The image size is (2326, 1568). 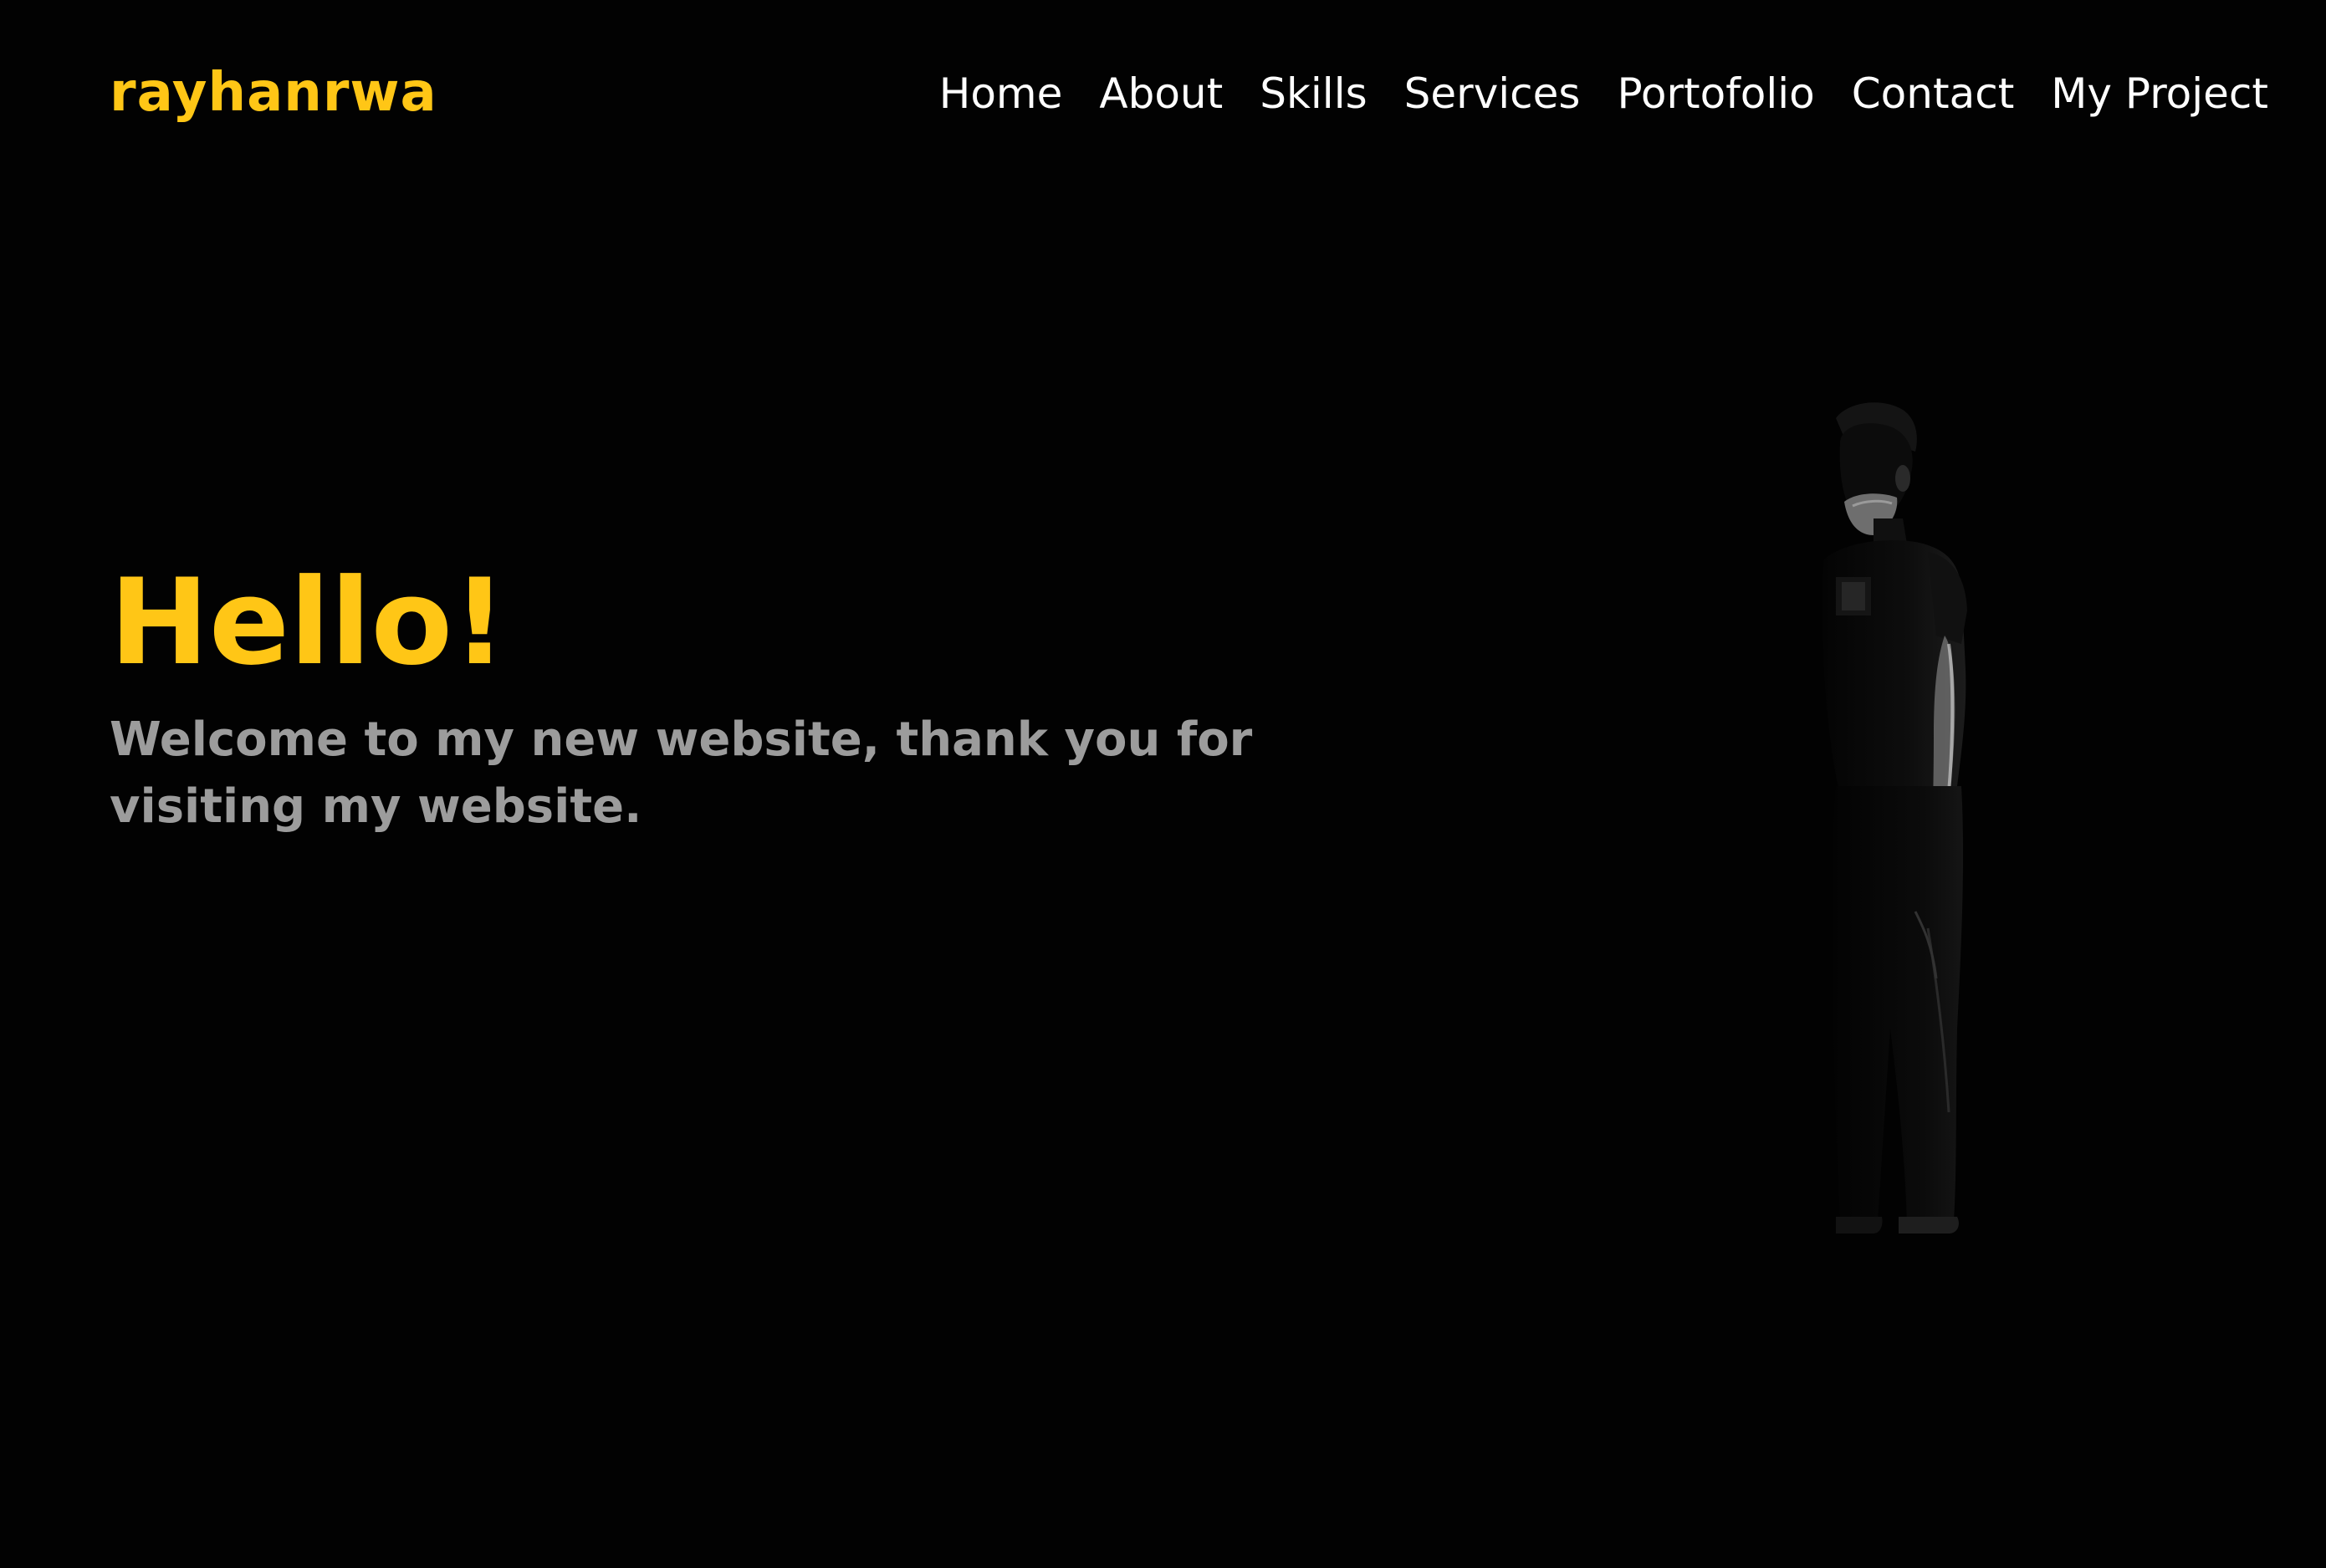 I want to click on hero-title: Hello!, so click(x=308, y=623).